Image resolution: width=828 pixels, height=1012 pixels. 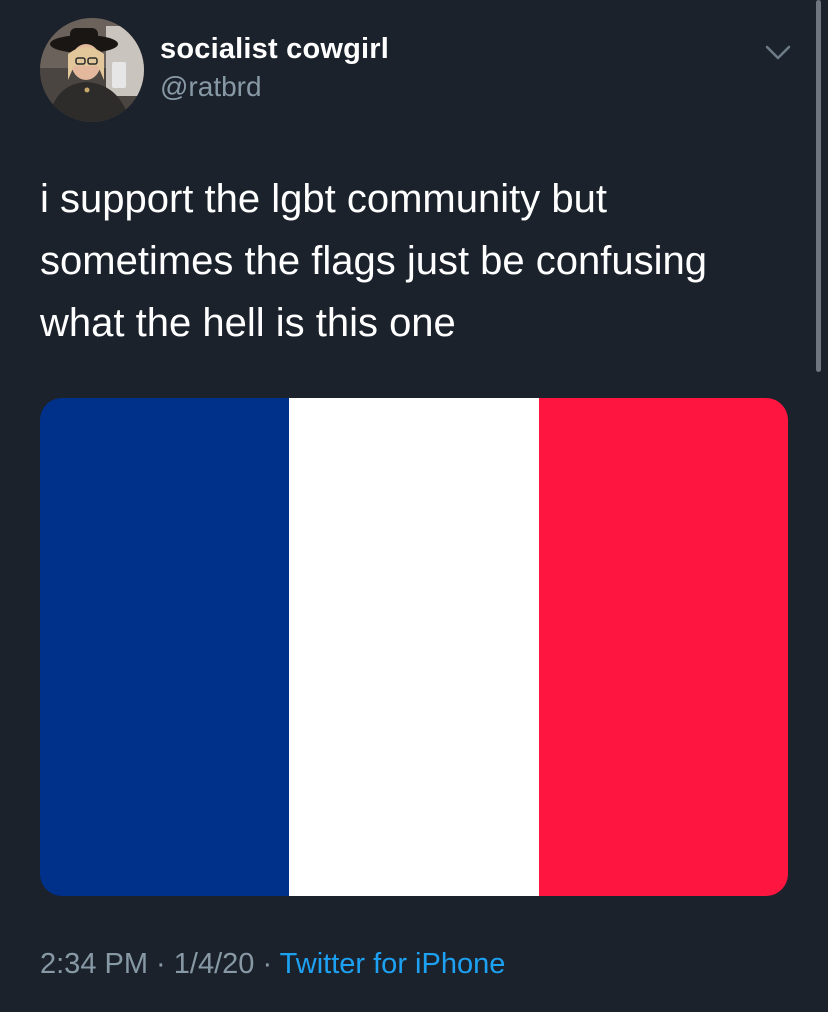 I want to click on chevron-down-icon, so click(x=778, y=52).